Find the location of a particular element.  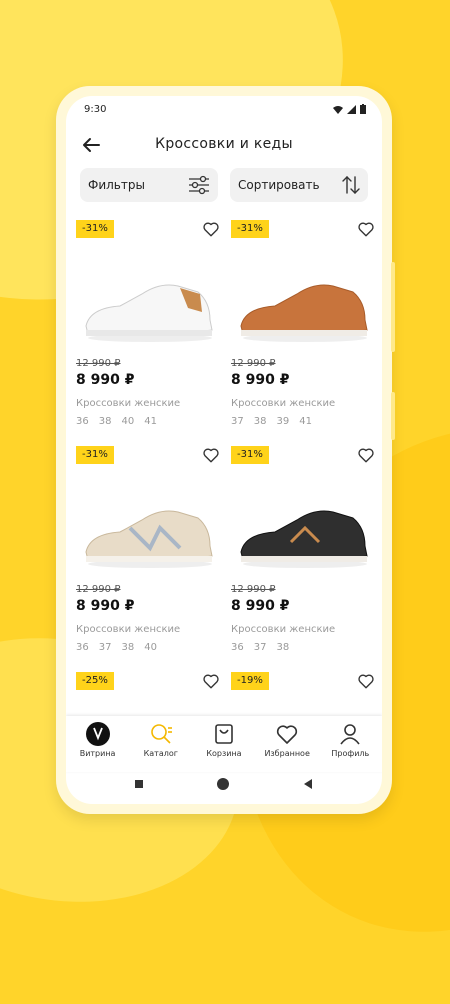

nav-label: Корзина is located at coordinates (224, 753).